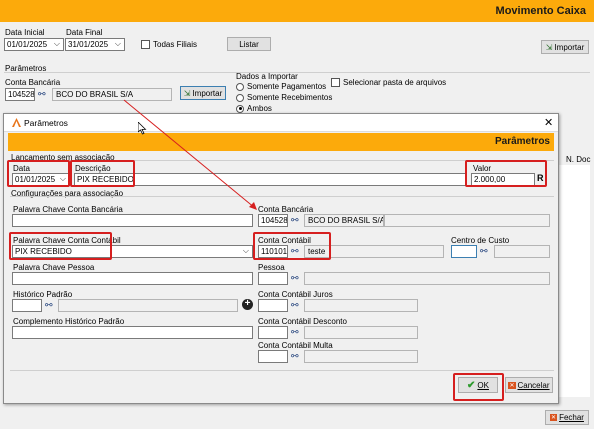  What do you see at coordinates (190, 154) in the screenshot?
I see `annotation-arrow` at bounding box center [190, 154].